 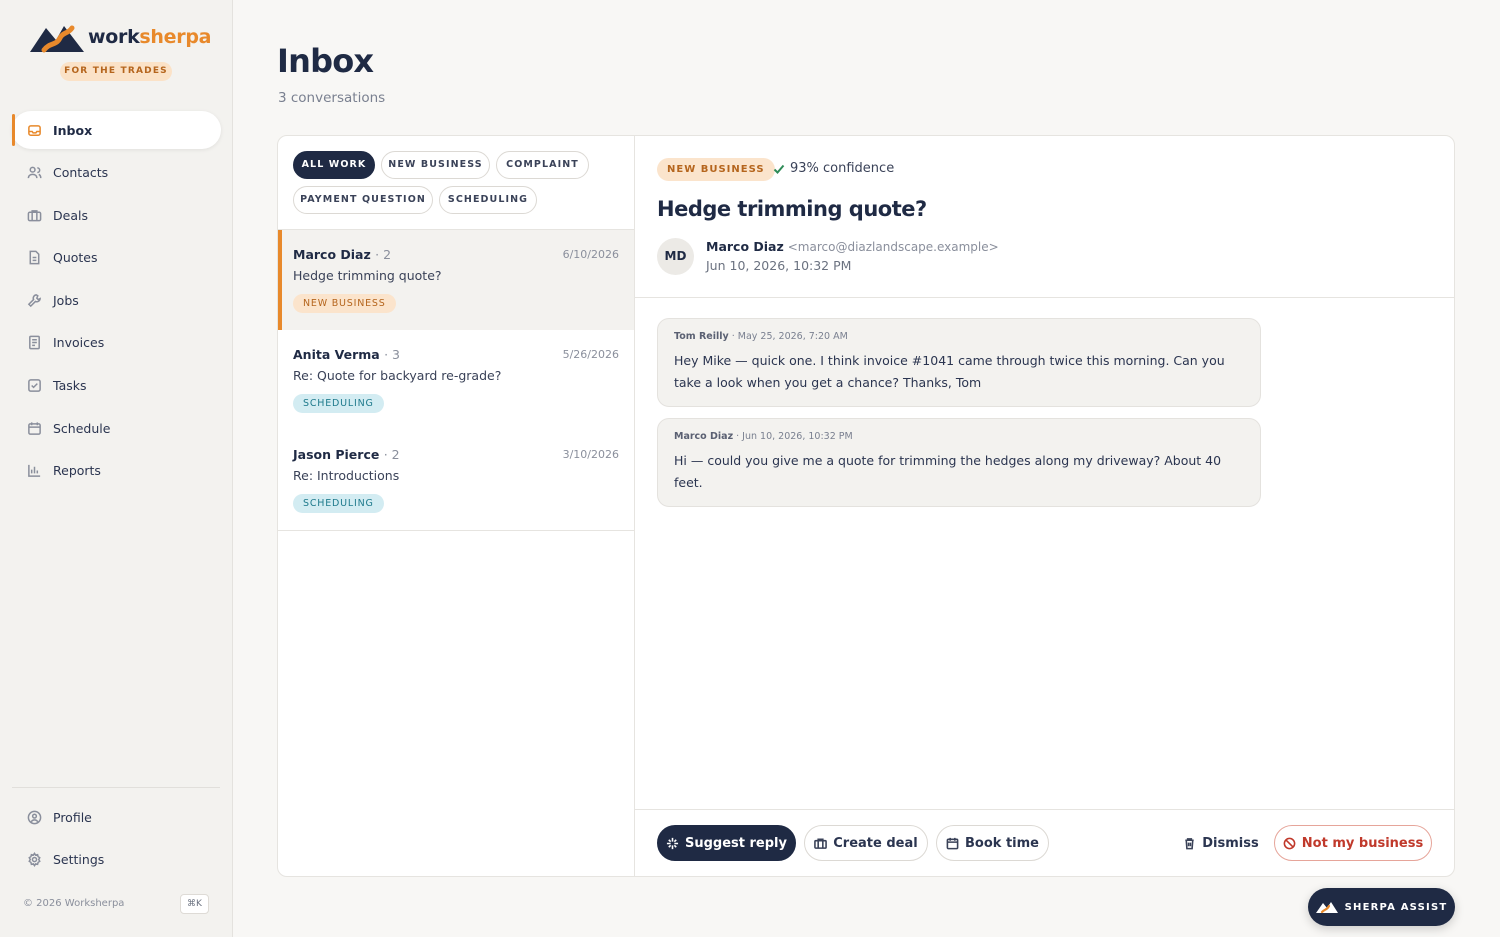 What do you see at coordinates (34, 386) in the screenshot?
I see `checkbox-icon` at bounding box center [34, 386].